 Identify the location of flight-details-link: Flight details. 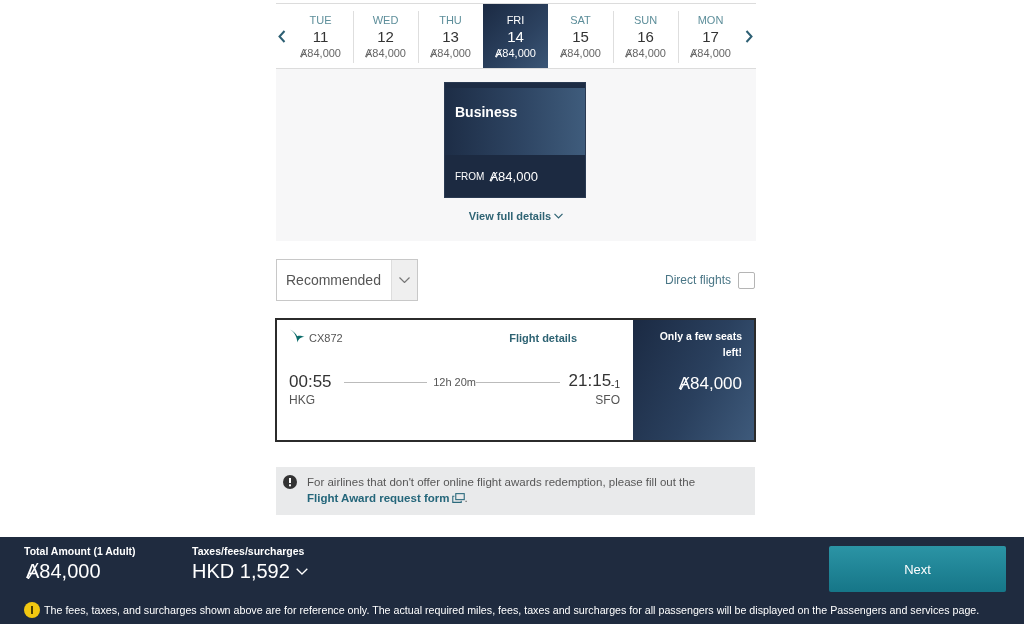
(543, 338).